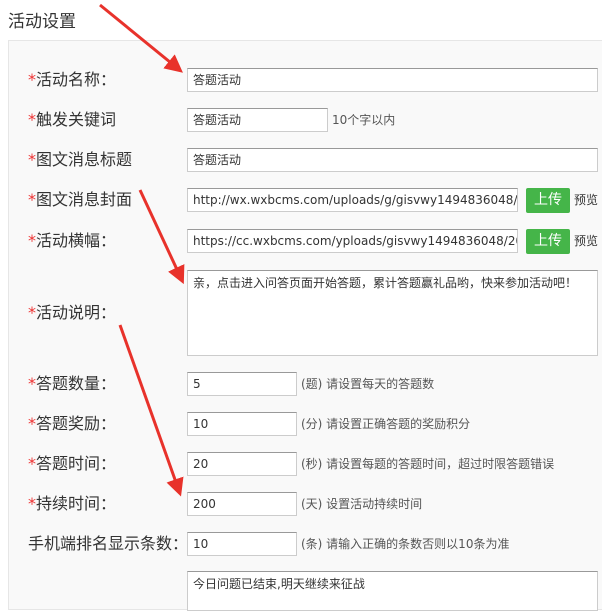 The width and height of the screenshot is (602, 611). I want to click on label-text: 图文消息封面, so click(84, 199).